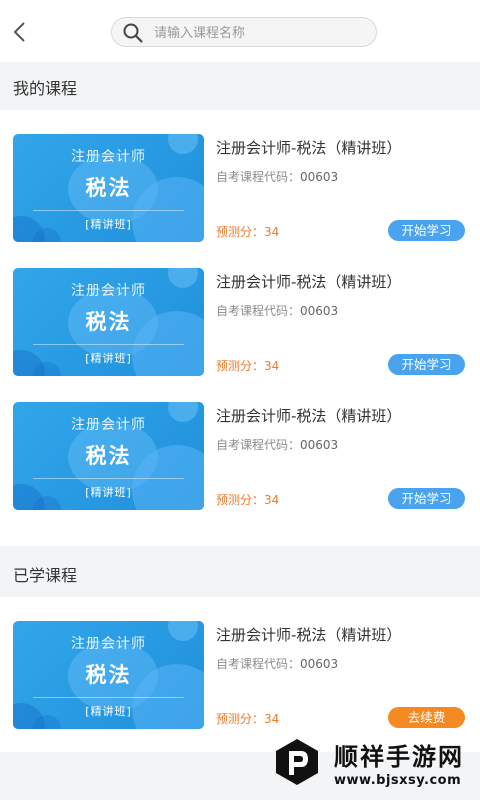 This screenshot has height=800, width=480. What do you see at coordinates (240, 573) in the screenshot?
I see `section-header-learned-courses: 已学课程` at bounding box center [240, 573].